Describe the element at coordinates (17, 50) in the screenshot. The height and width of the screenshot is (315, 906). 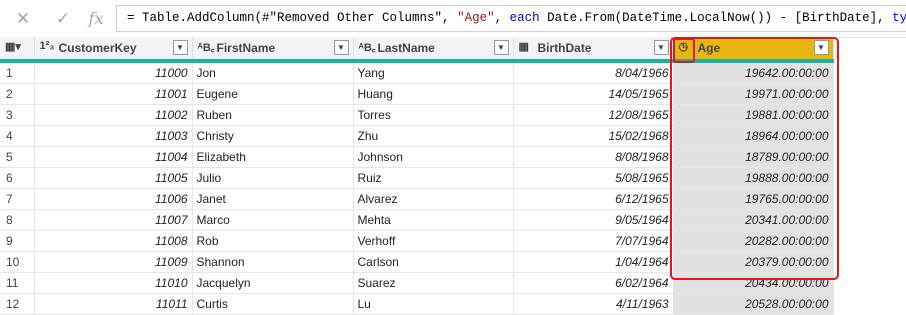
I see `table-menu-button: ▦▾` at that location.